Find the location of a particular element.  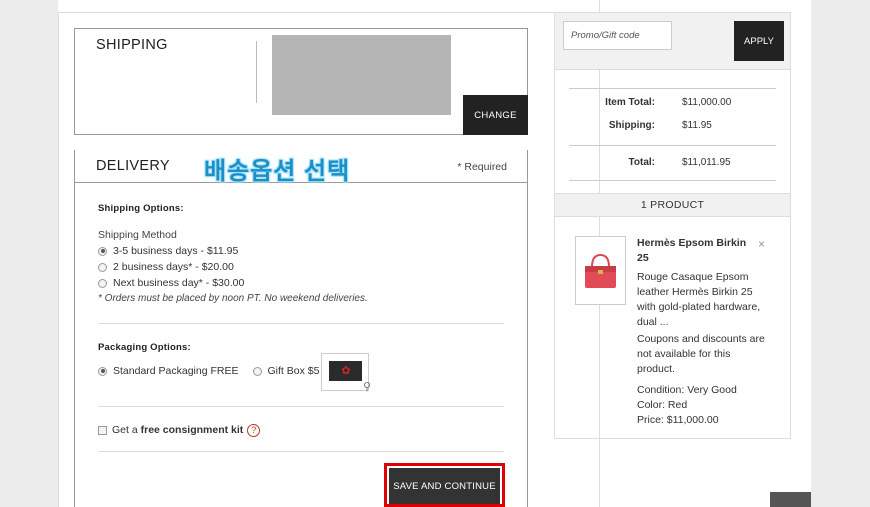

product-color: Color: Red is located at coordinates (662, 405).